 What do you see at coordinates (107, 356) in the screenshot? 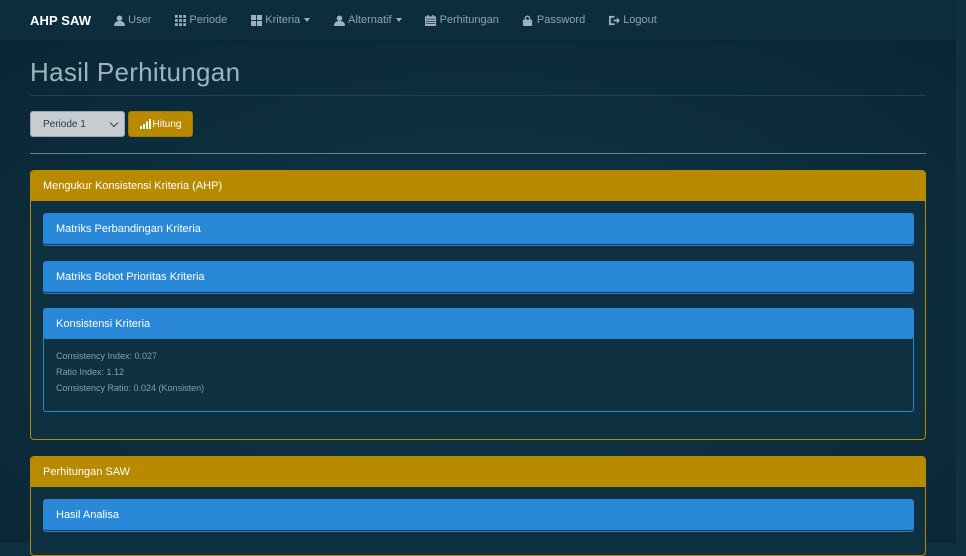
I see `consistency-index: Consistency Index: 0.027` at bounding box center [107, 356].